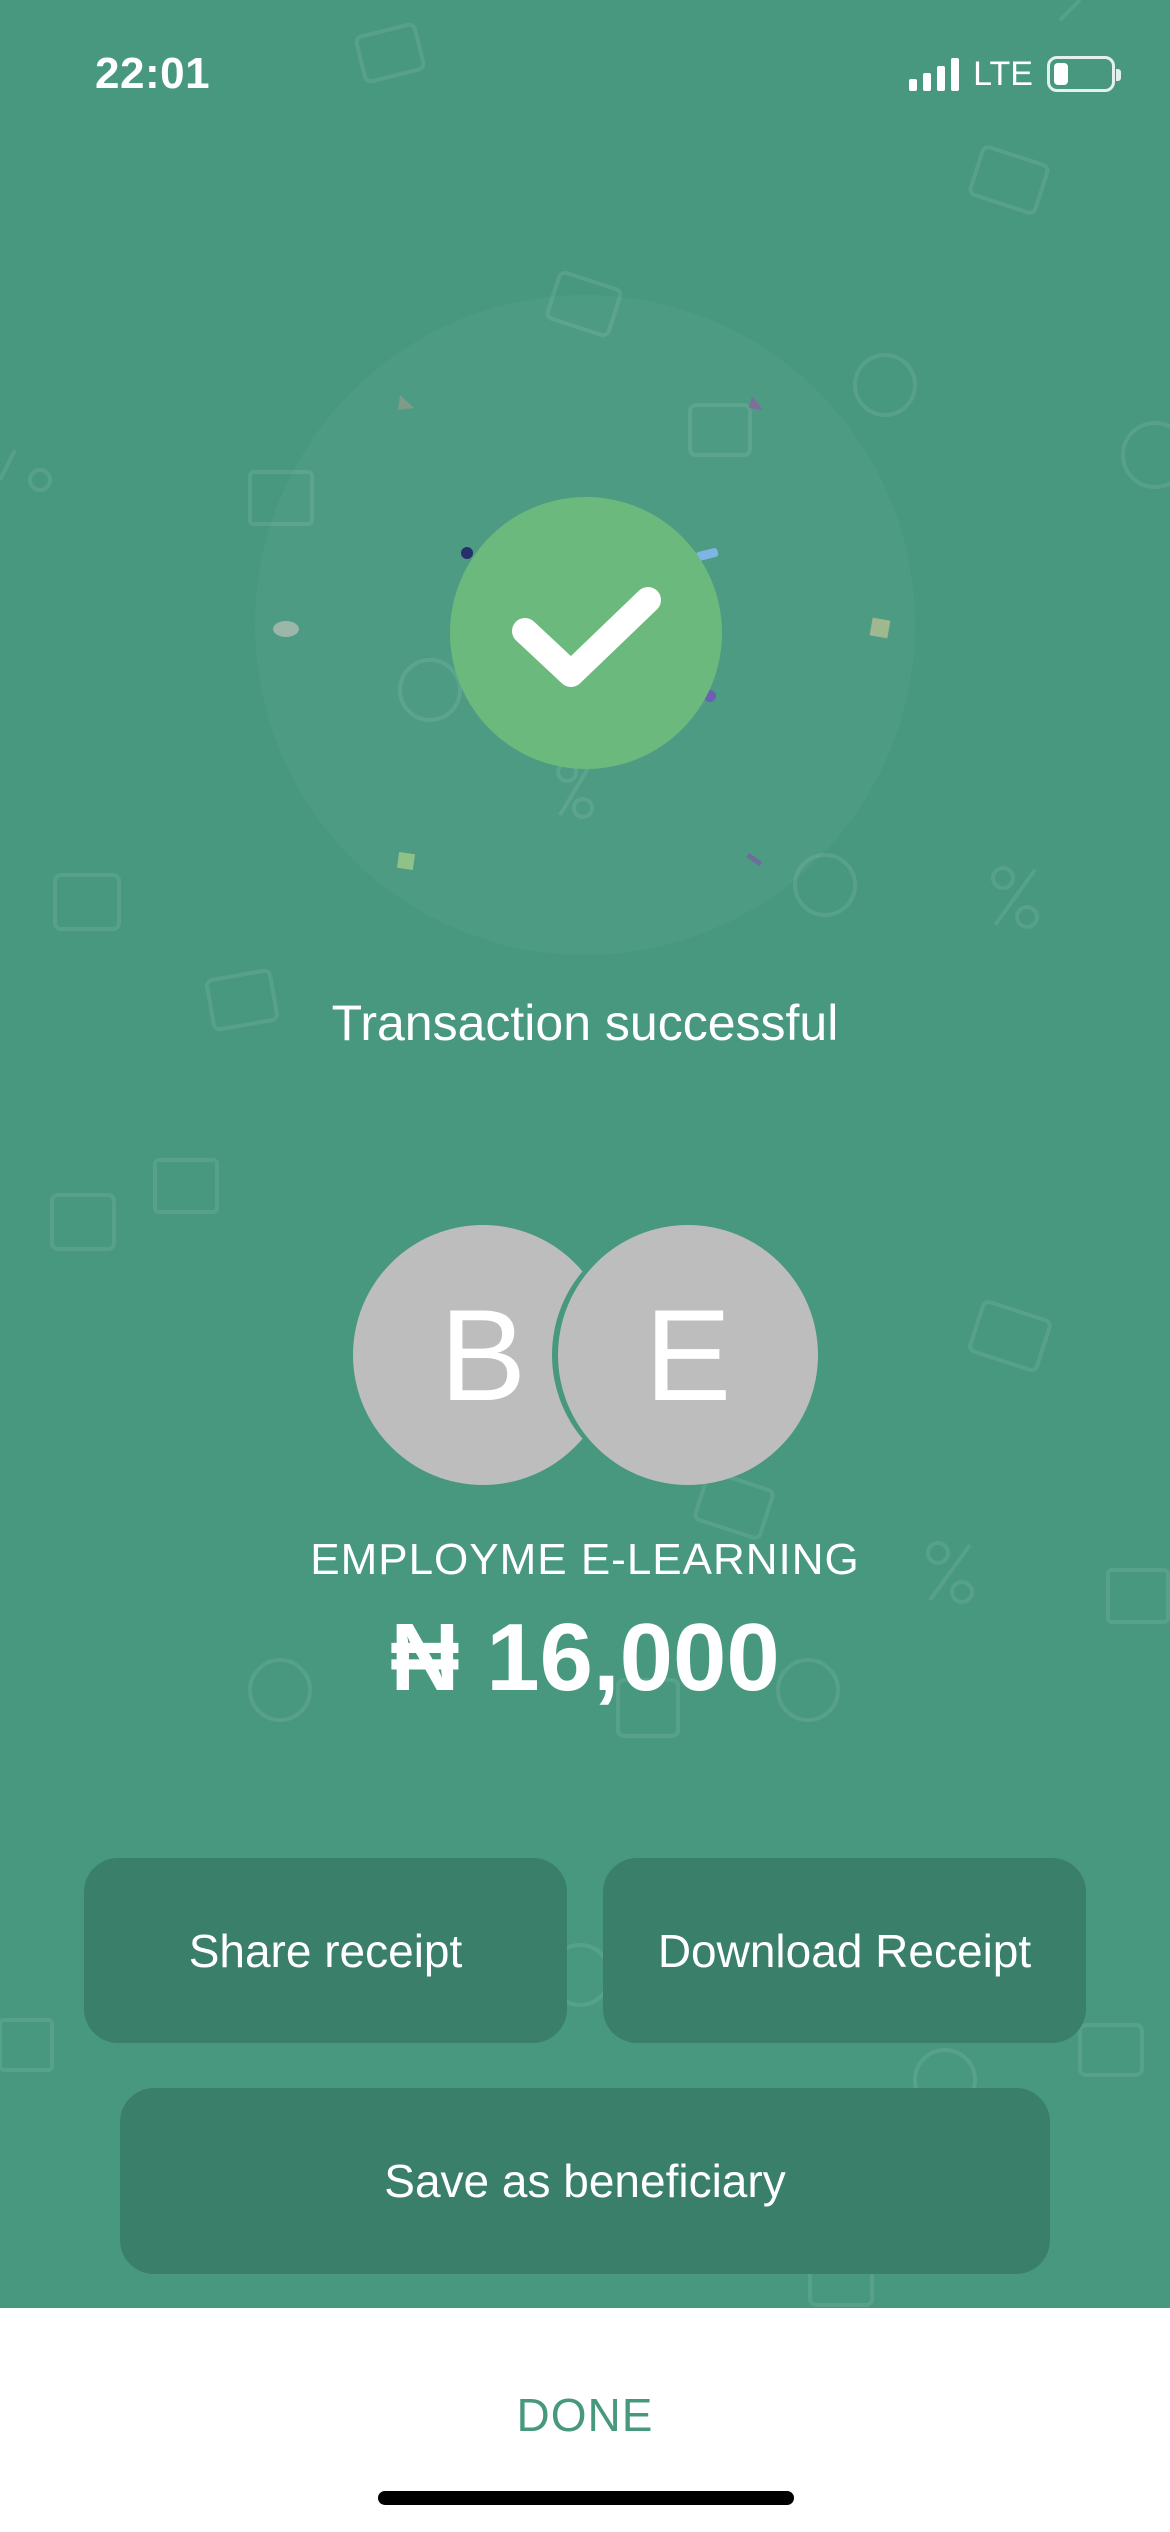  Describe the element at coordinates (153, 73) in the screenshot. I see `status-time: 22:01` at that location.